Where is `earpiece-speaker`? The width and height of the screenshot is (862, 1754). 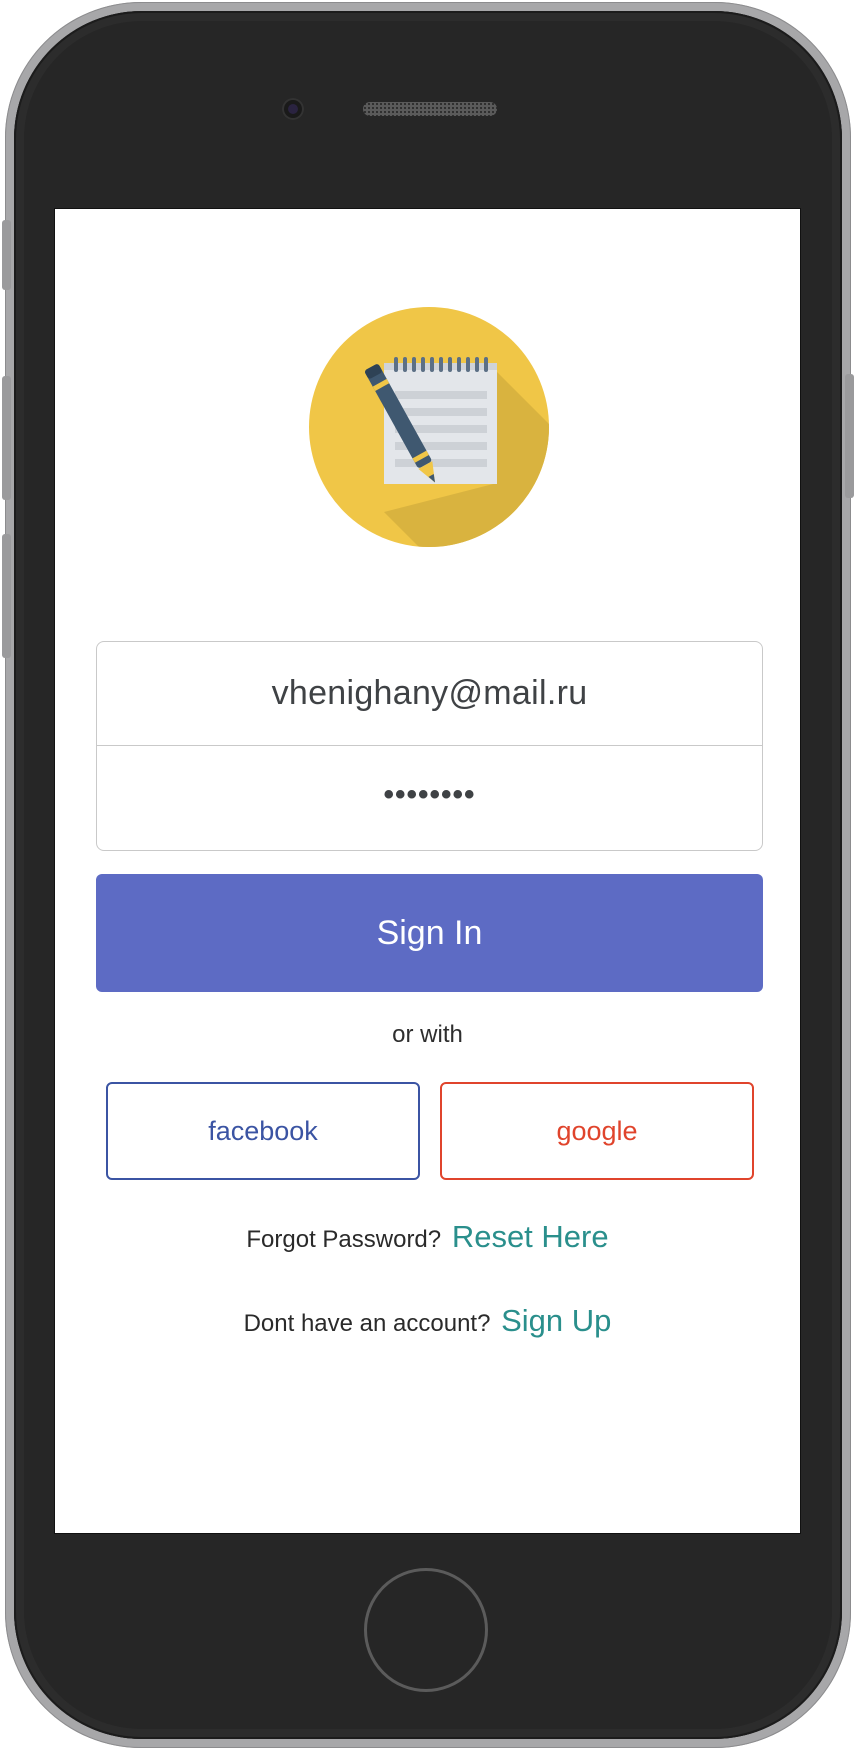
earpiece-speaker is located at coordinates (430, 109).